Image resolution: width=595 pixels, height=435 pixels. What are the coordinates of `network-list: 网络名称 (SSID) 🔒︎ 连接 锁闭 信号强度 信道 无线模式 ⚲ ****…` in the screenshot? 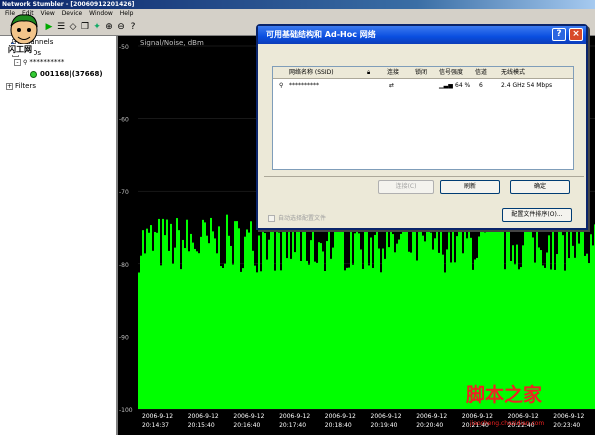 It's located at (423, 118).